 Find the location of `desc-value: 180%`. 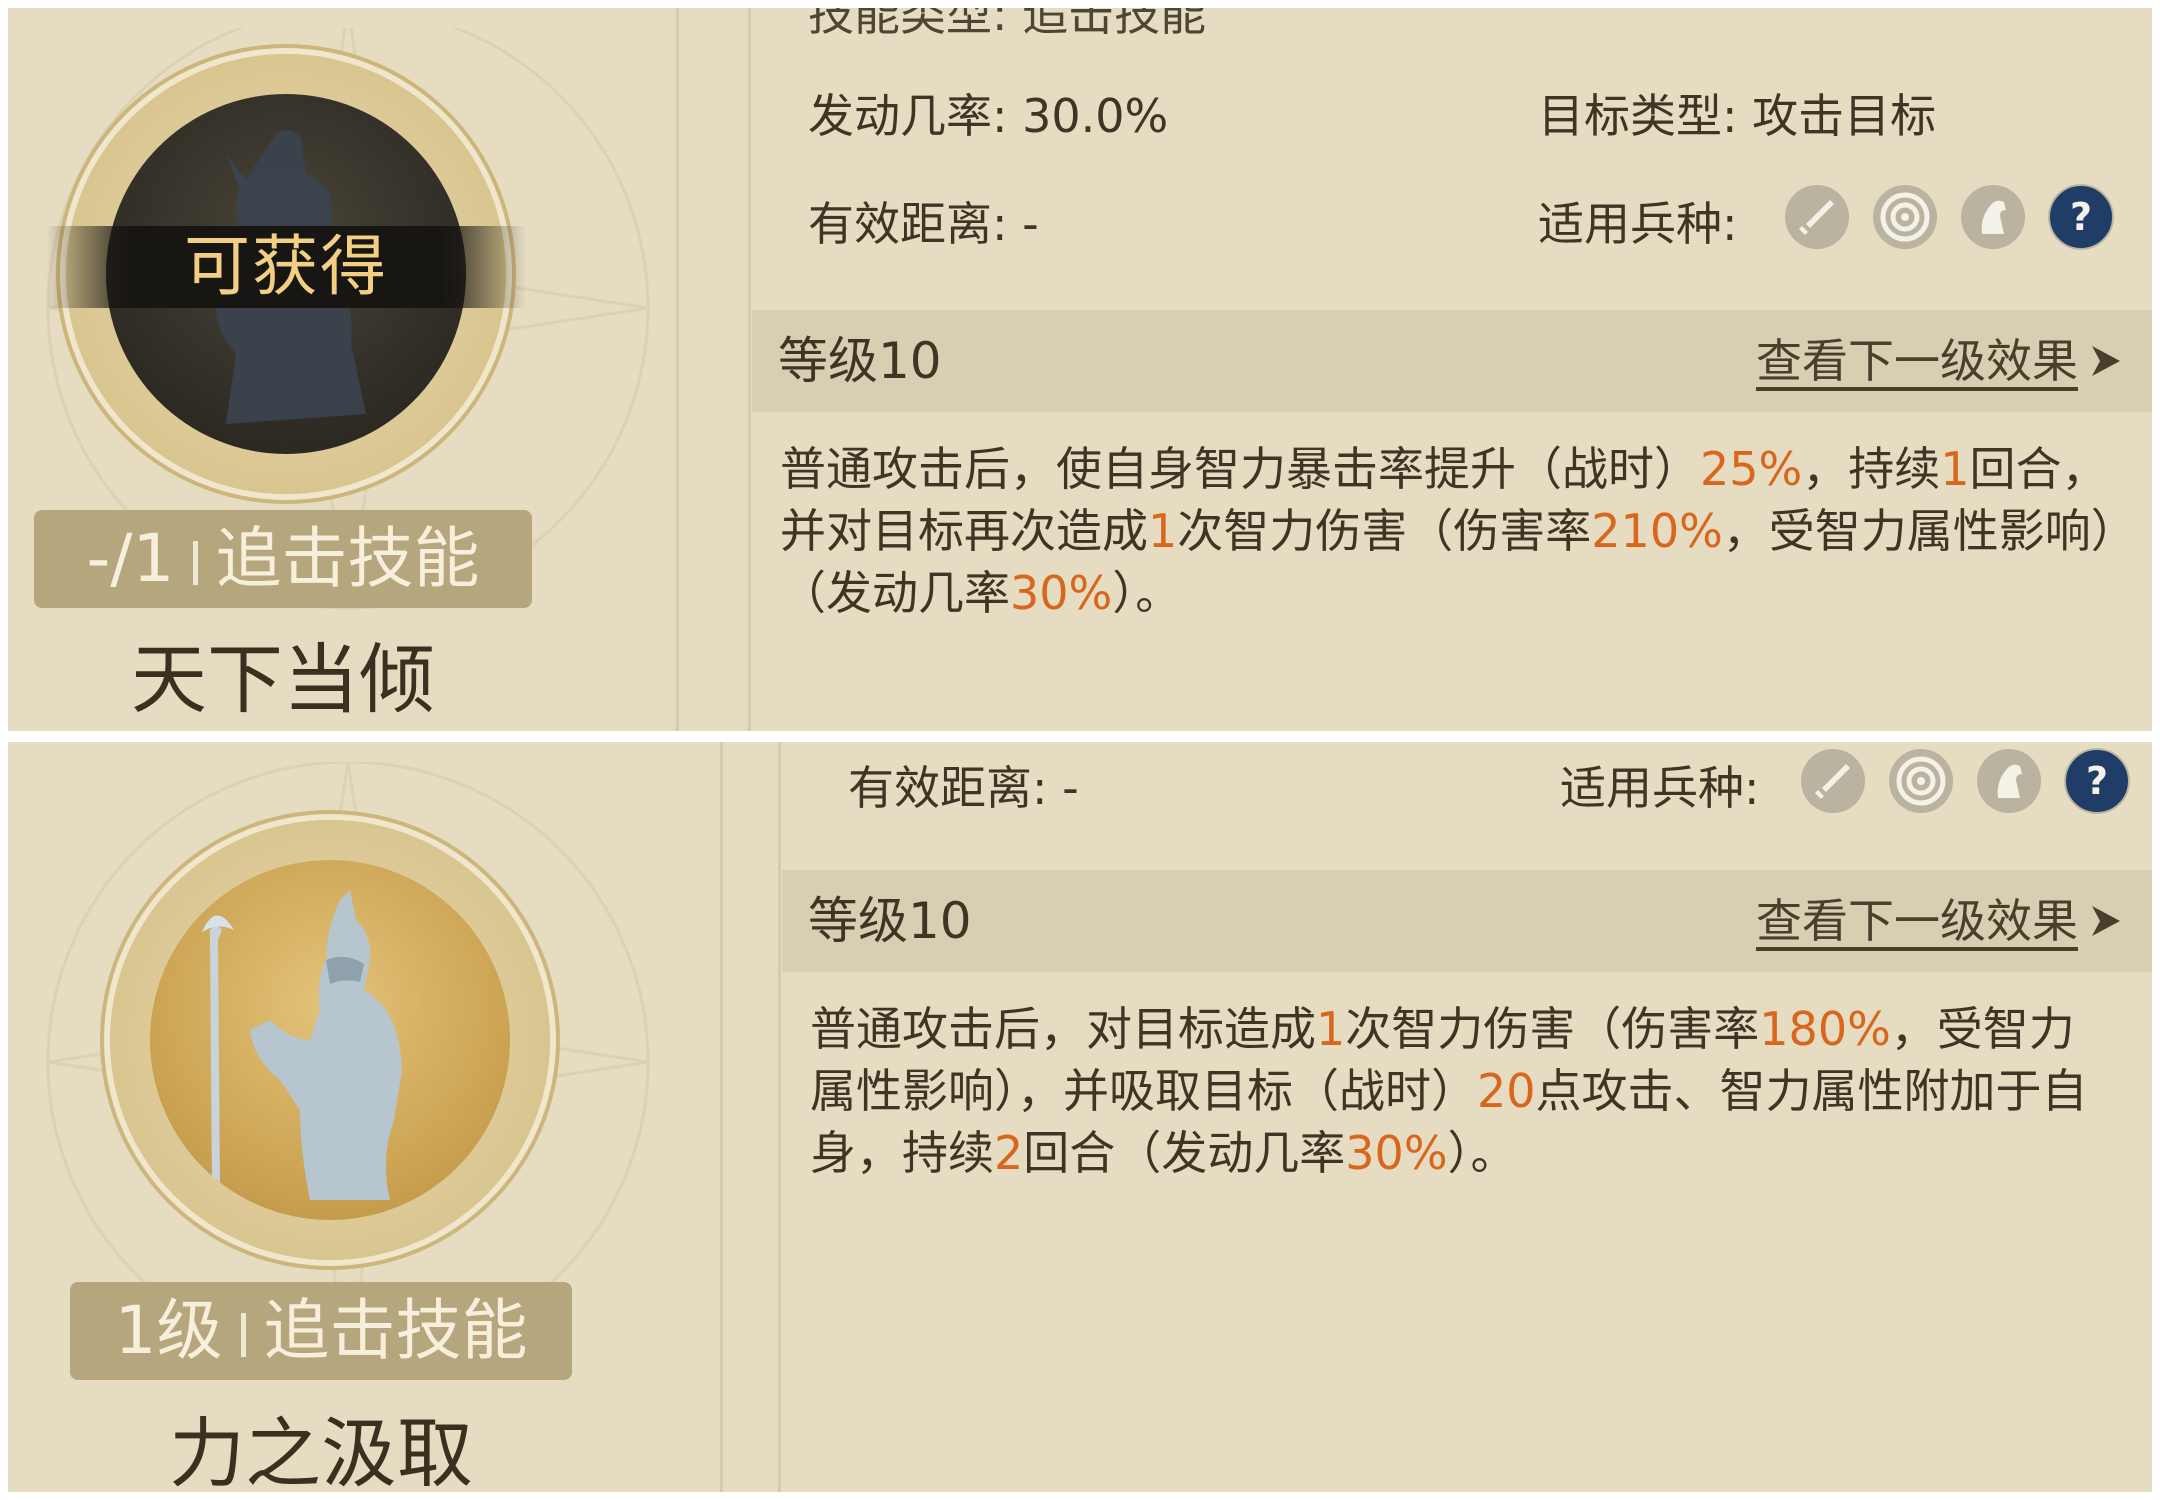

desc-value: 180% is located at coordinates (1825, 1029).